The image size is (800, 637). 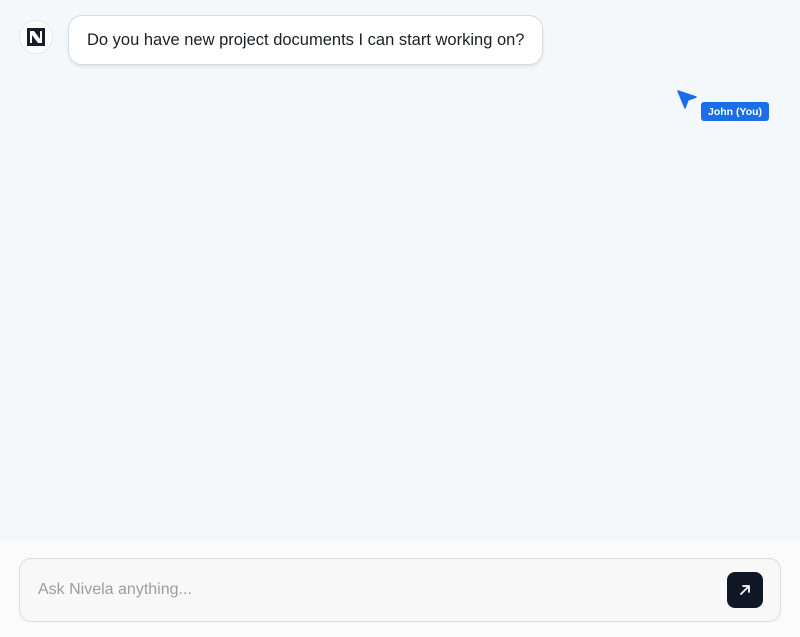 What do you see at coordinates (378, 590) in the screenshot?
I see `chat-input` at bounding box center [378, 590].